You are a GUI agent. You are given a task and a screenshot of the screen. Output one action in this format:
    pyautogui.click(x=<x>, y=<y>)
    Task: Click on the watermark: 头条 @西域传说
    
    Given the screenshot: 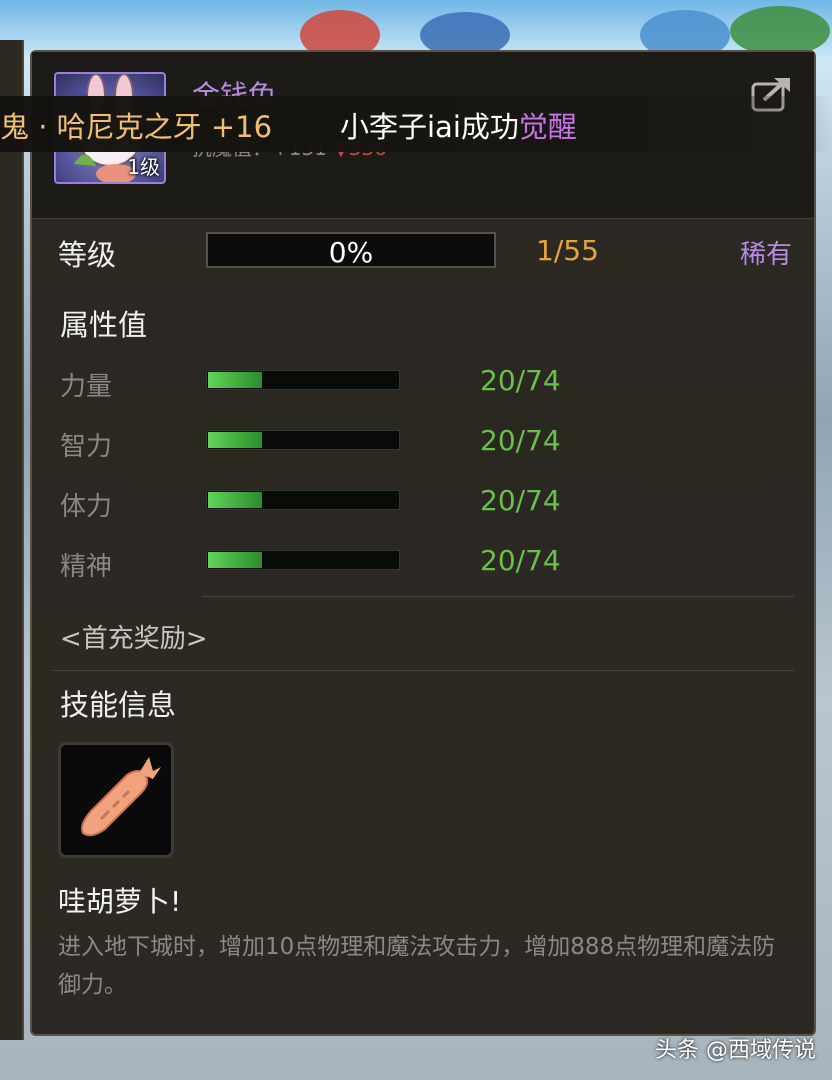 What is the action you would take?
    pyautogui.click(x=735, y=1050)
    